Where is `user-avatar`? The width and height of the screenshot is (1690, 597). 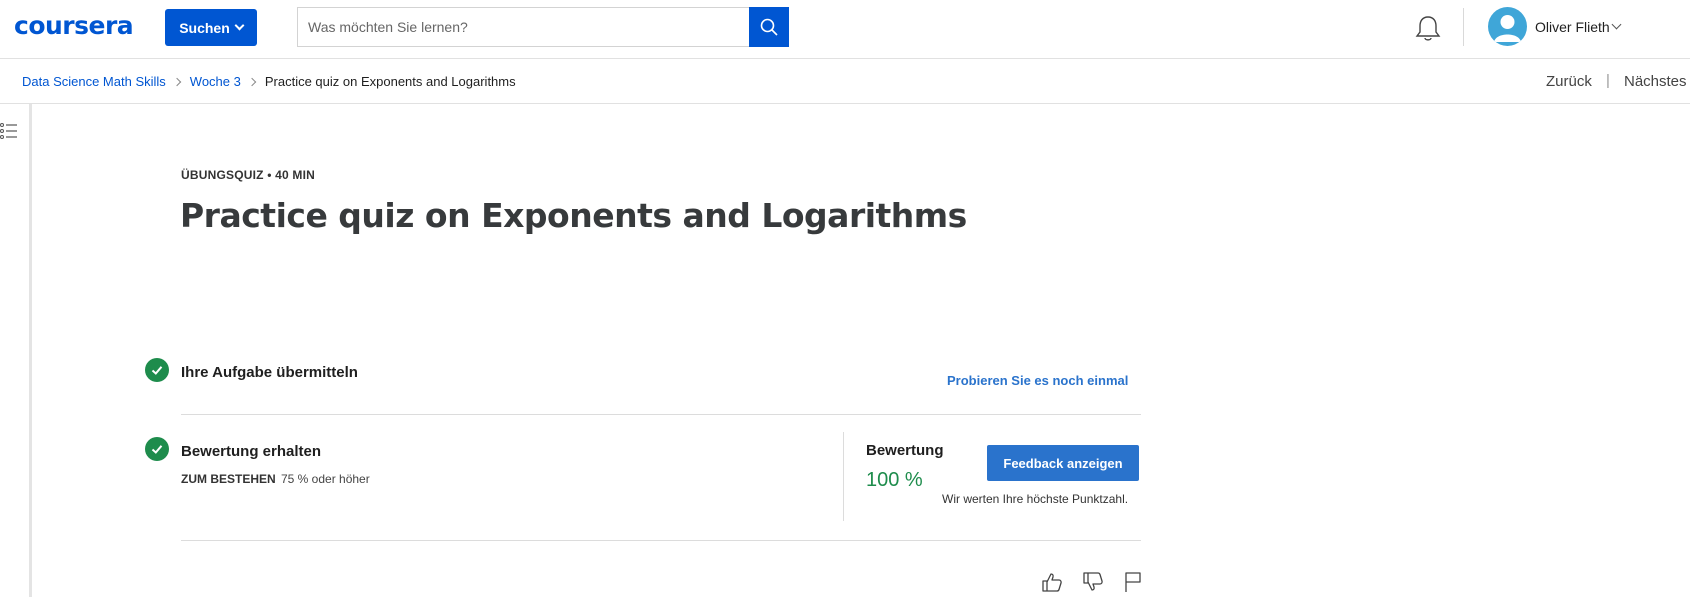
user-avatar is located at coordinates (1507, 26).